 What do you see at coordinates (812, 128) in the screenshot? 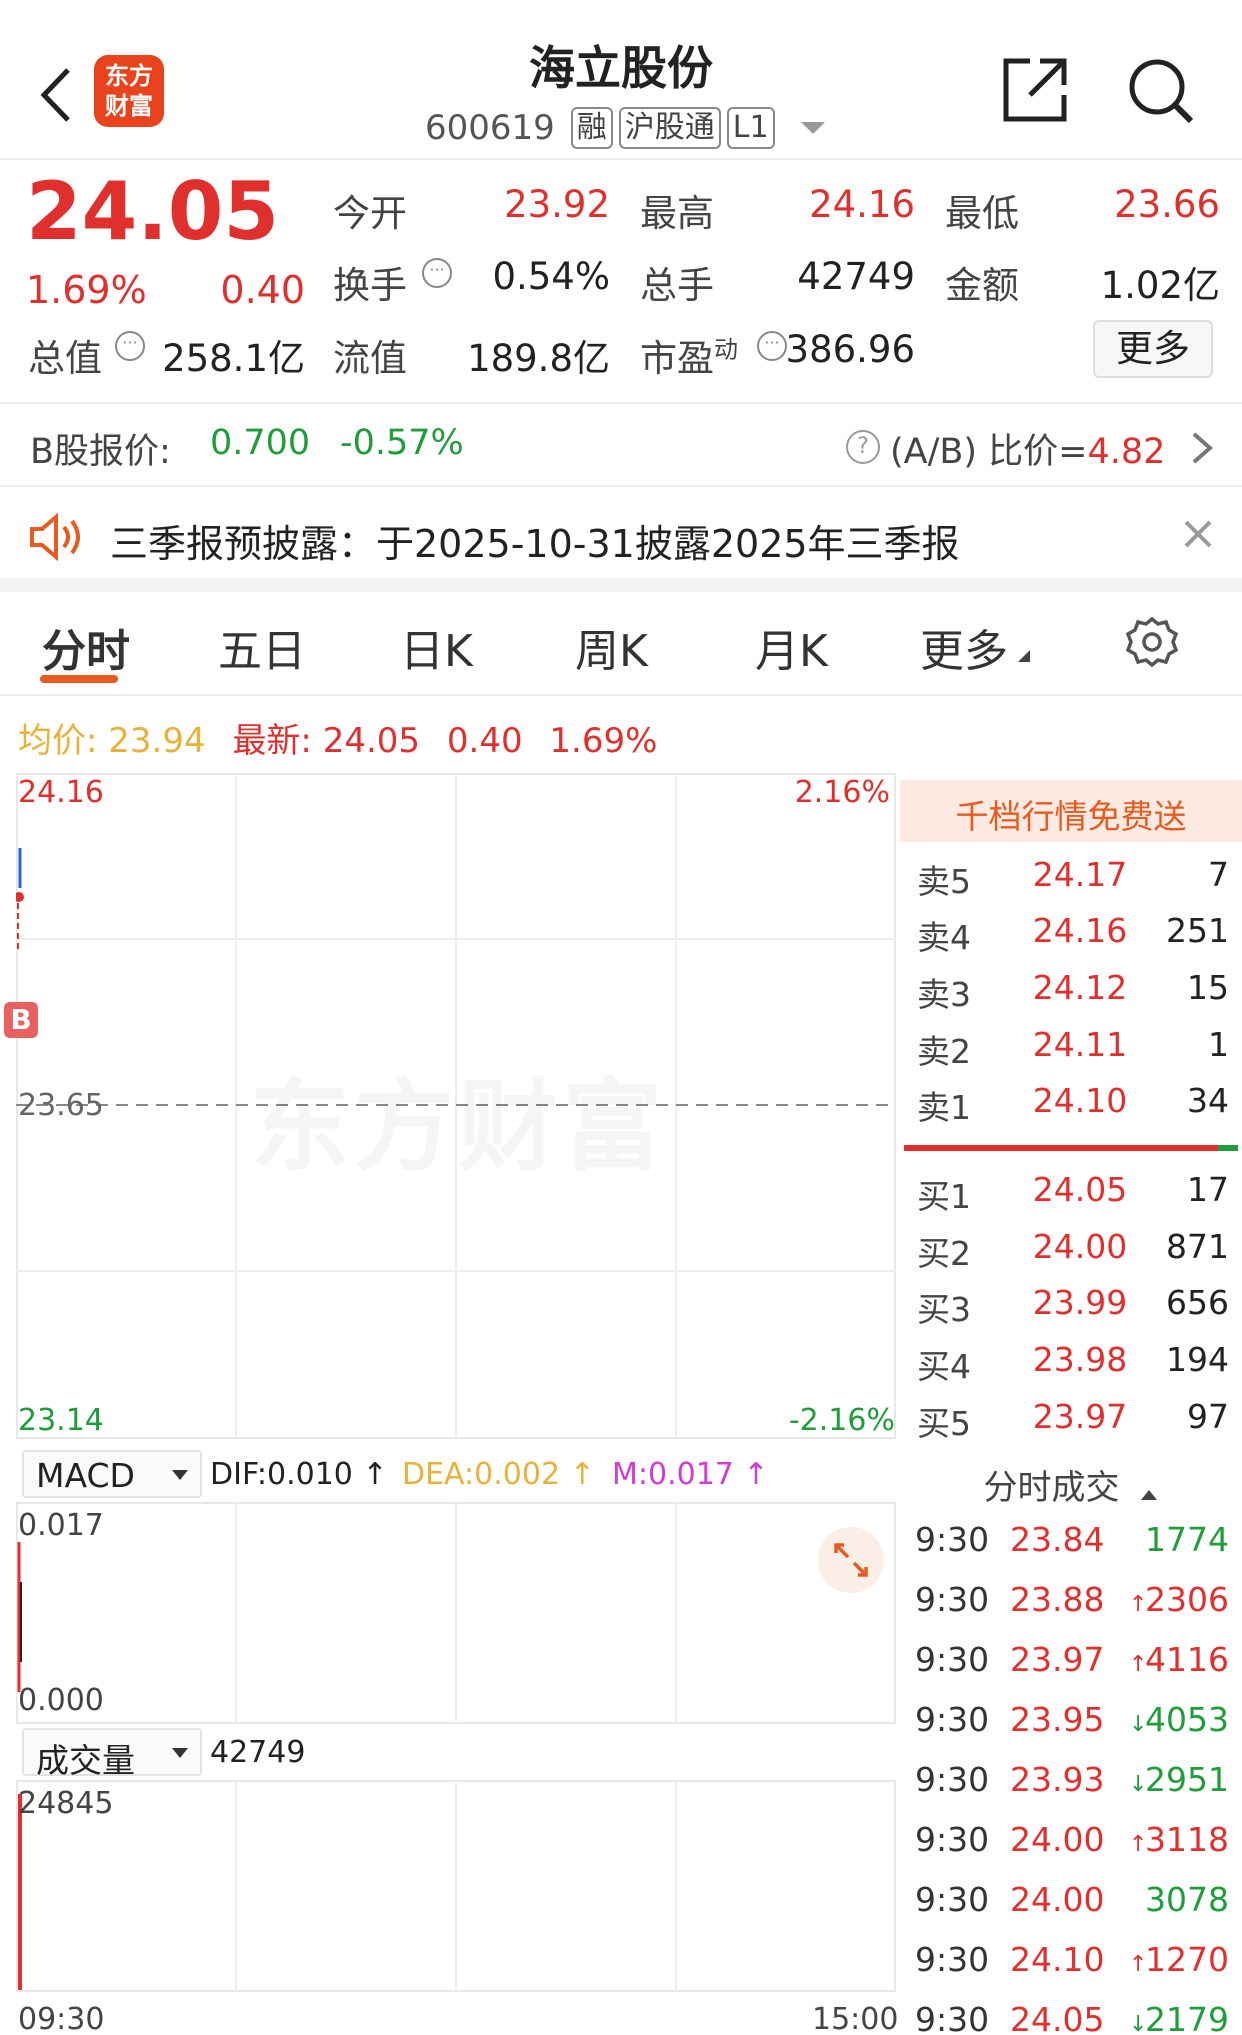
I see `dropdown-icon` at bounding box center [812, 128].